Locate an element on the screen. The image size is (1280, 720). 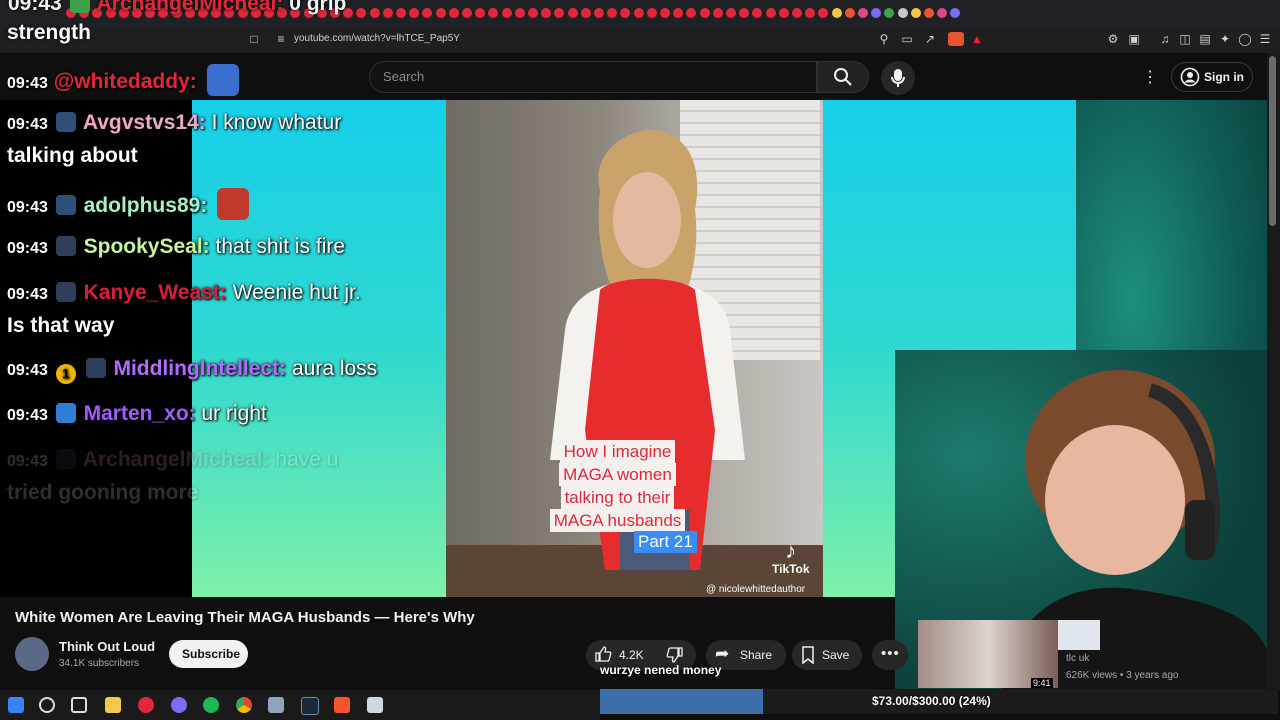
taskbar-search-icon is located at coordinates (47, 705).